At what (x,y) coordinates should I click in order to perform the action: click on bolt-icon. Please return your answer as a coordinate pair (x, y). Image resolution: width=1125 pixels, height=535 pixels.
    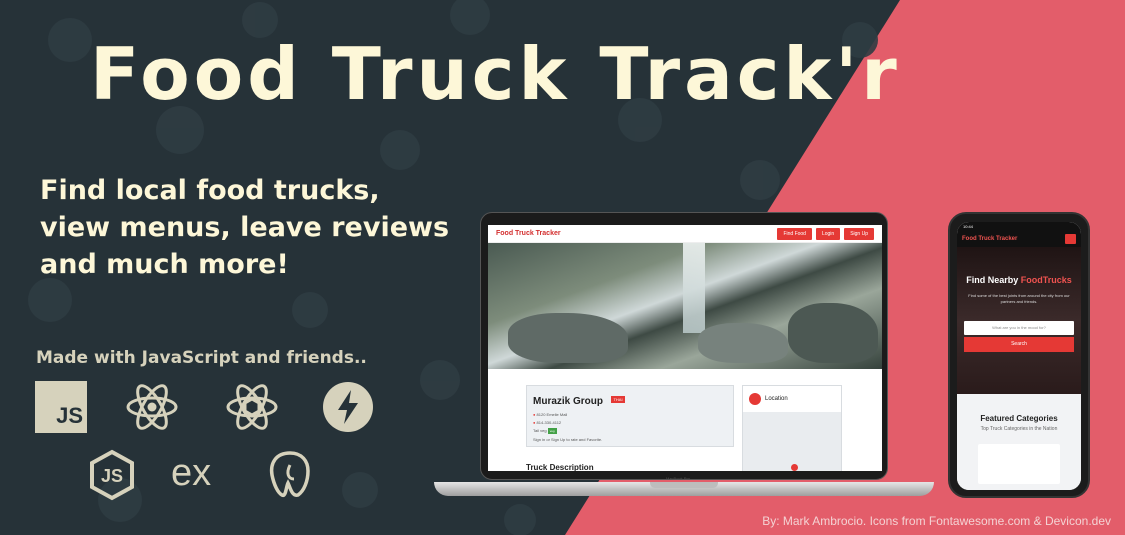
    Looking at the image, I should click on (348, 407).